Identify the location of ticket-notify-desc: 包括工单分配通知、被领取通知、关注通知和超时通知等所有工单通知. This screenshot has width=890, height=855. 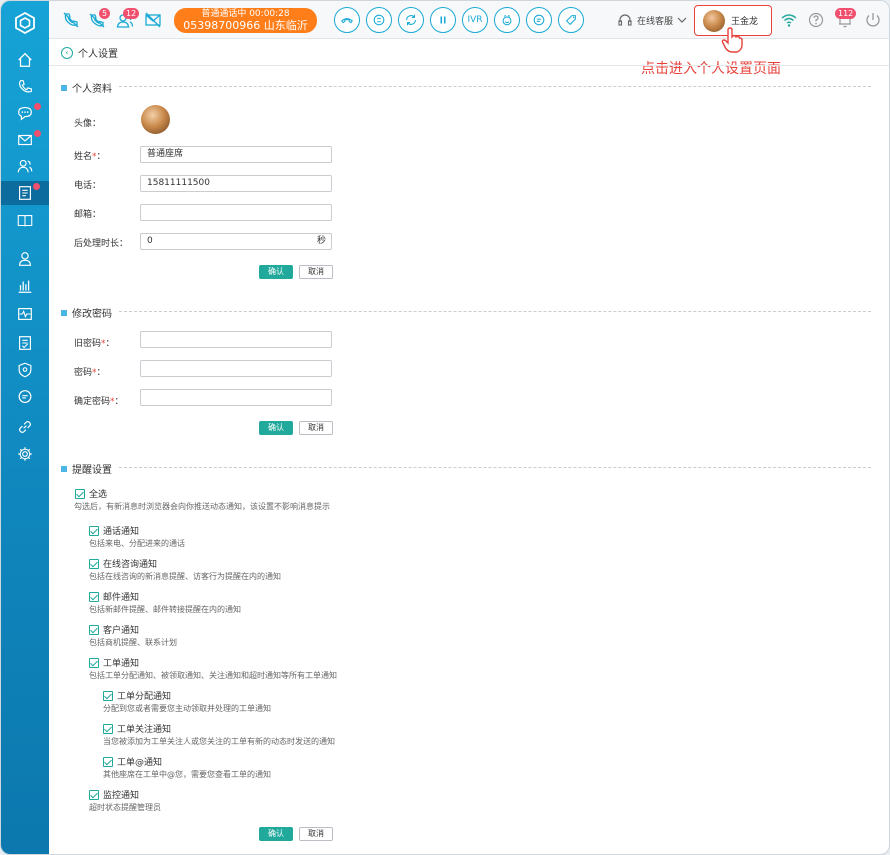
(213, 675).